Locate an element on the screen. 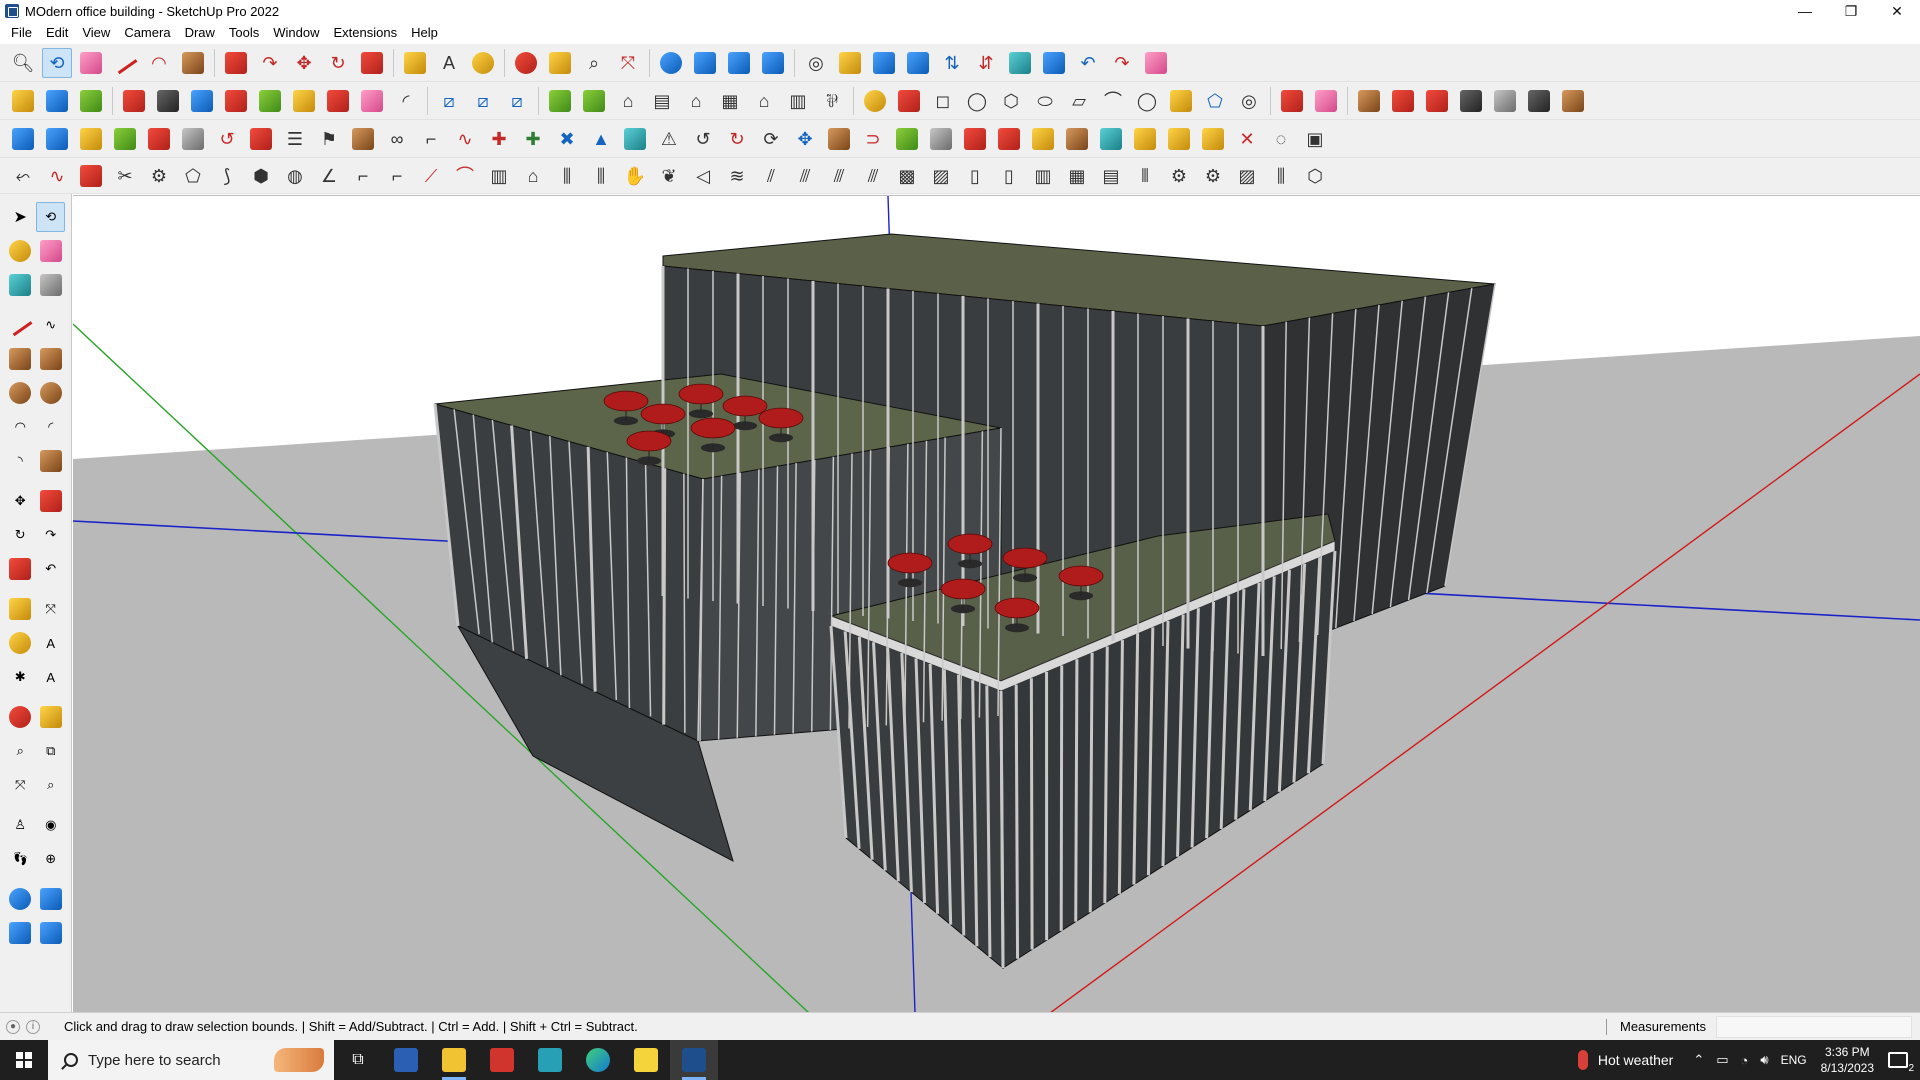 This screenshot has height=1080, width=1920. acrobat-app is located at coordinates (502, 1060).